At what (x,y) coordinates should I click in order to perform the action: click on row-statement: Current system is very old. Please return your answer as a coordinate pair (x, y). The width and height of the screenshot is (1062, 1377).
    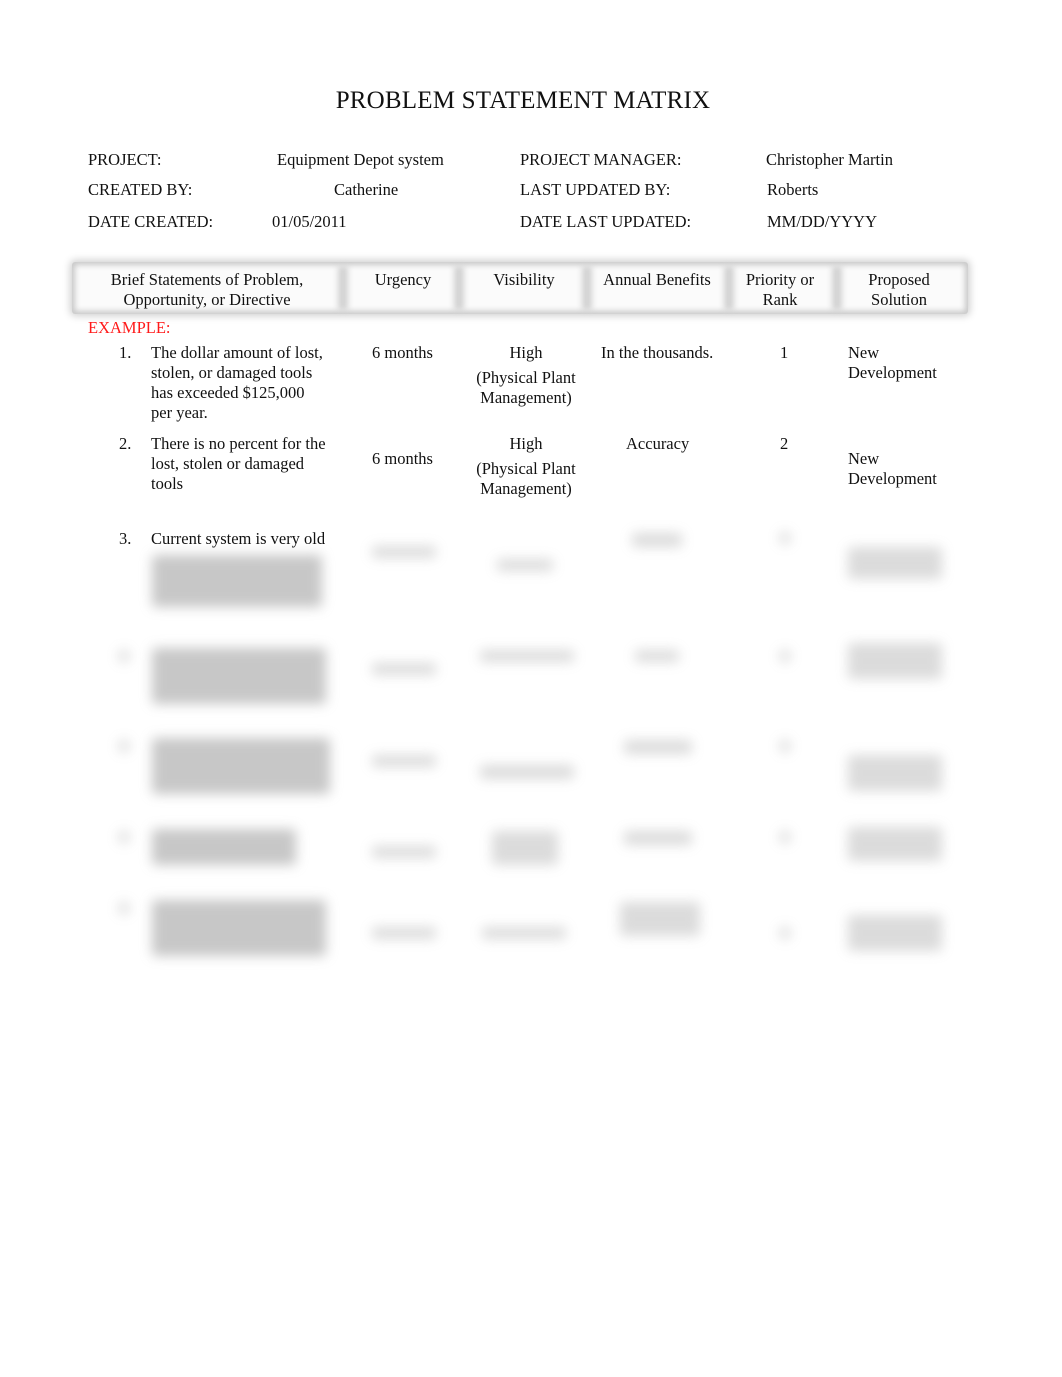
    Looking at the image, I should click on (238, 538).